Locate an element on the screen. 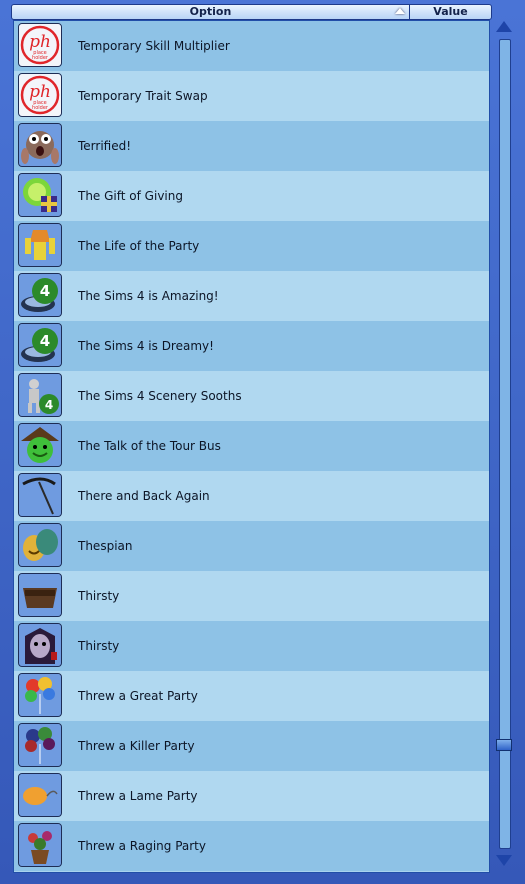 The width and height of the screenshot is (525, 884). list-item: 4 The Sims 4 is Dreamy! is located at coordinates (251, 346).